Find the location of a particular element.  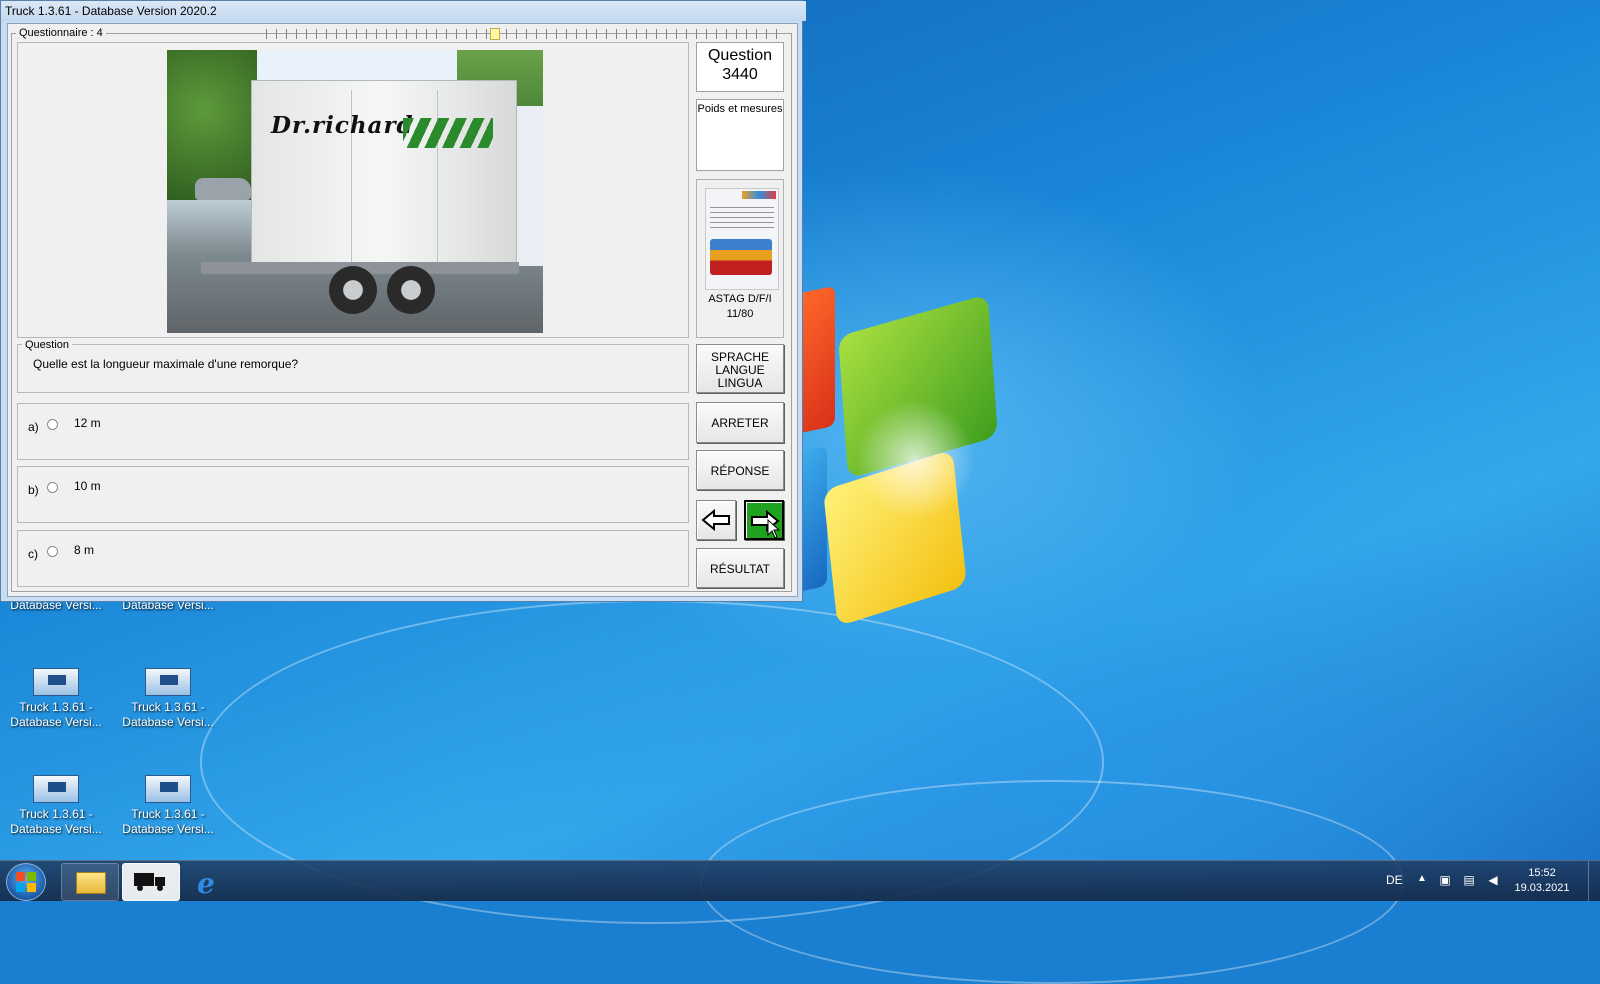

volume-icon: ◀ is located at coordinates (1493, 880).